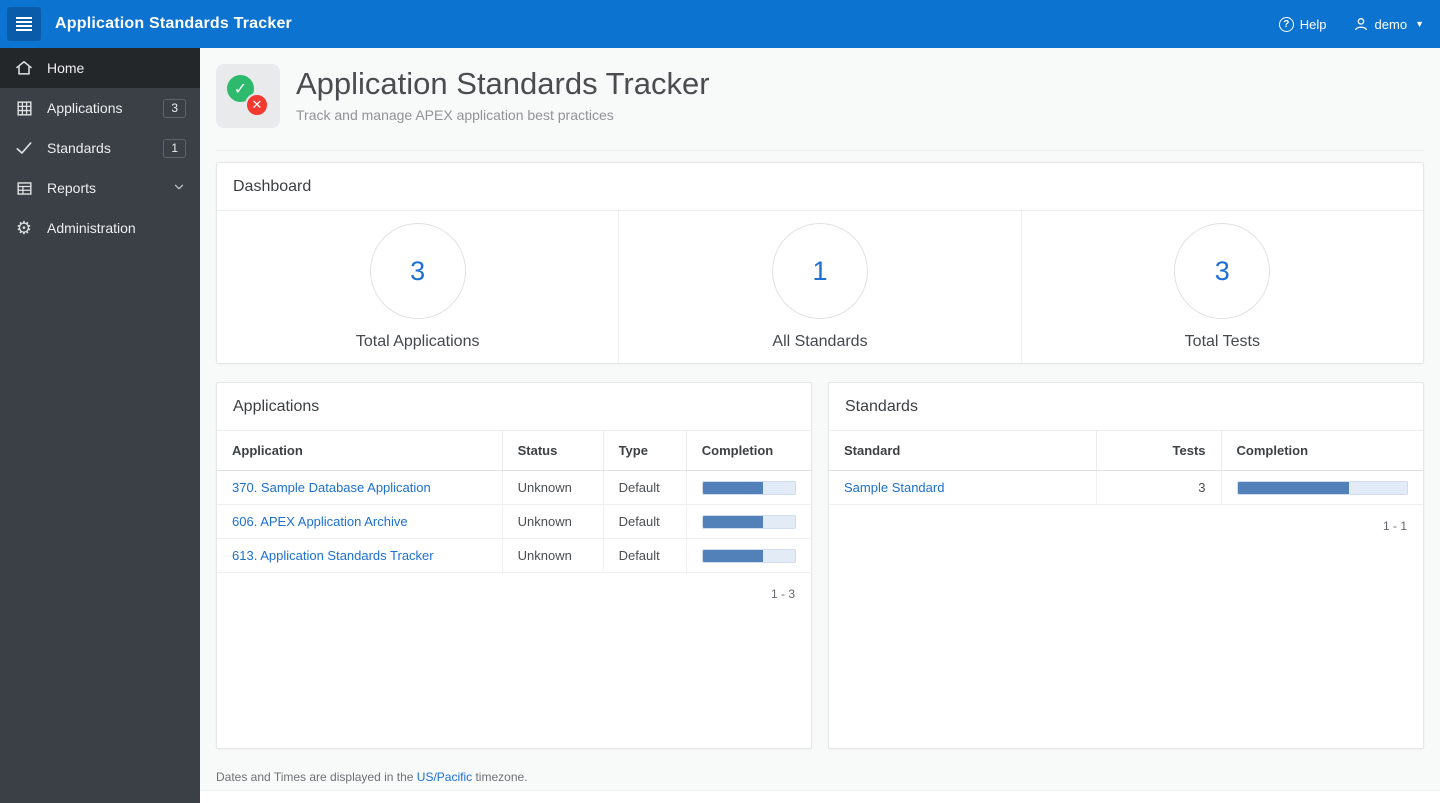 This screenshot has width=1440, height=803. What do you see at coordinates (320, 521) in the screenshot?
I see `application-link: 606. APEX Application Archive` at bounding box center [320, 521].